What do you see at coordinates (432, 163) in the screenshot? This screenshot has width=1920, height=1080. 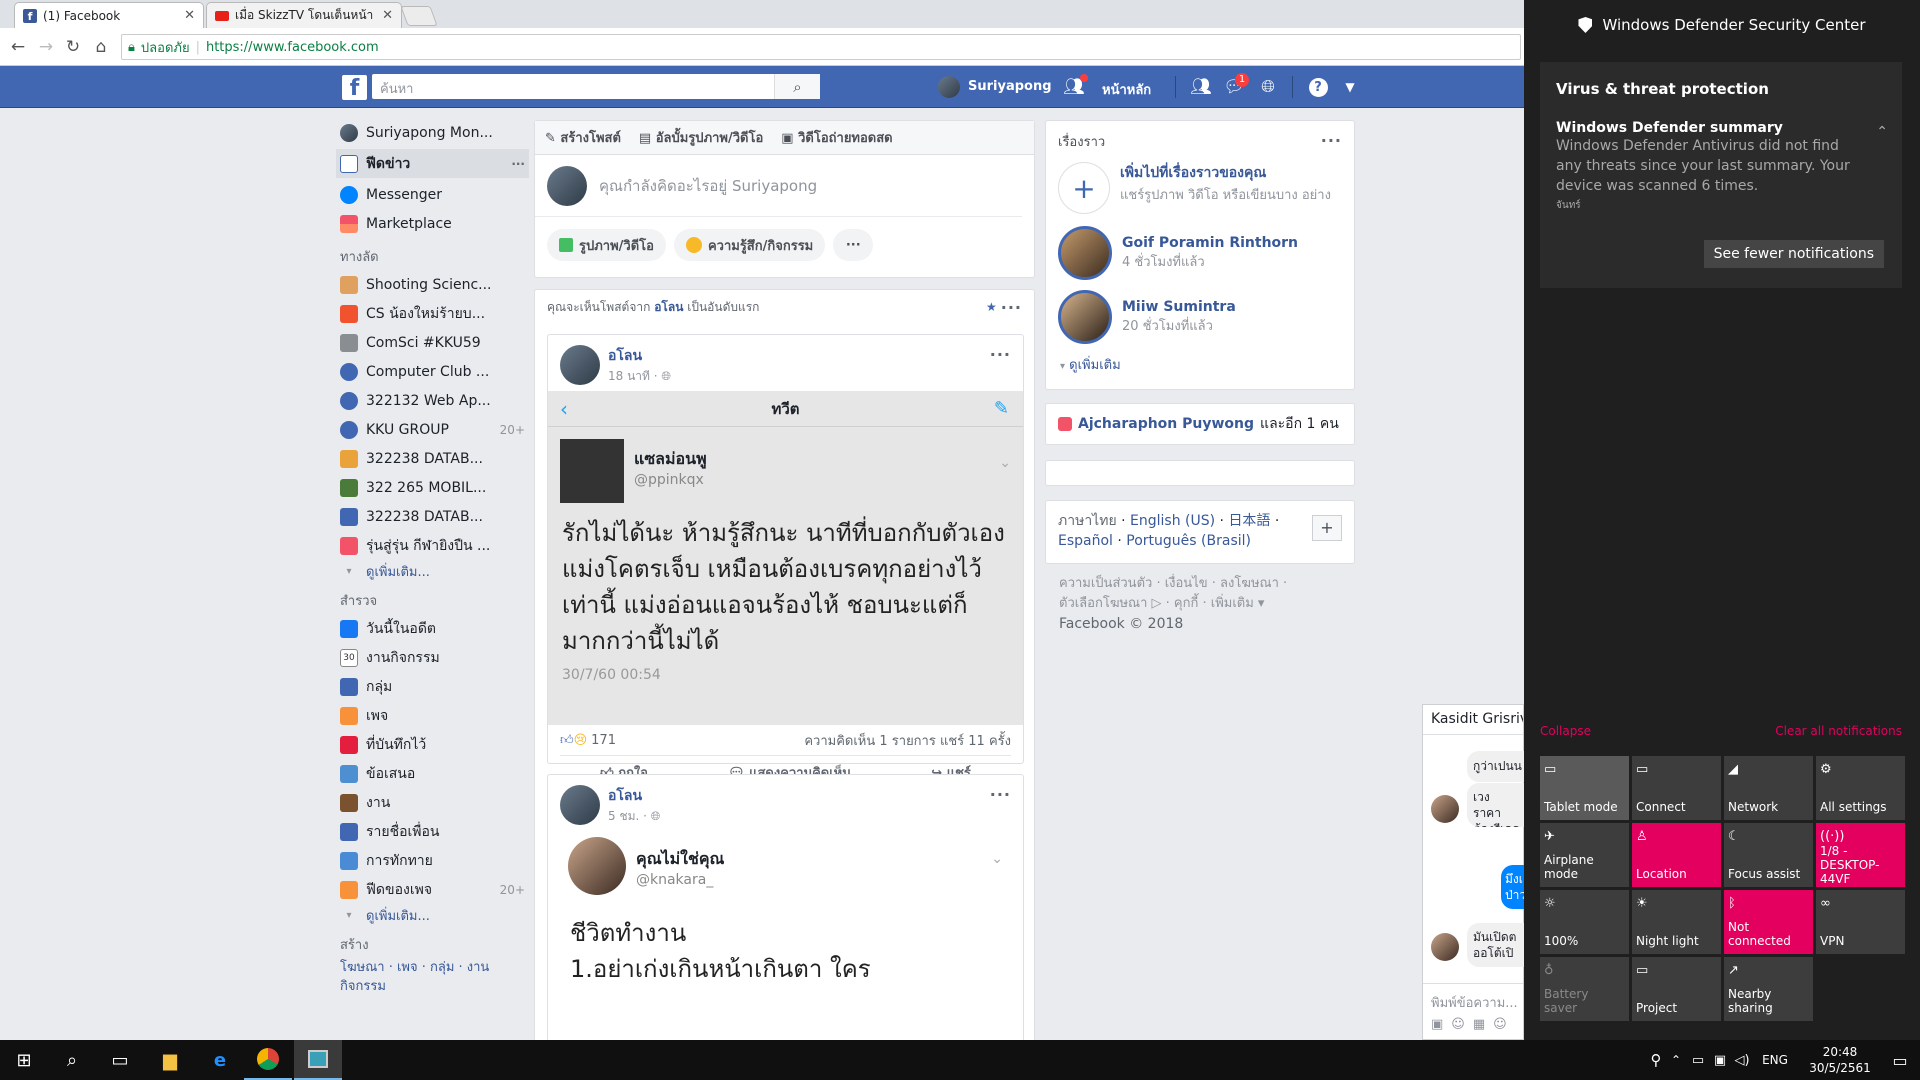 I see `sidebar-item-newsfeed: ฟีดข่าว ···` at bounding box center [432, 163].